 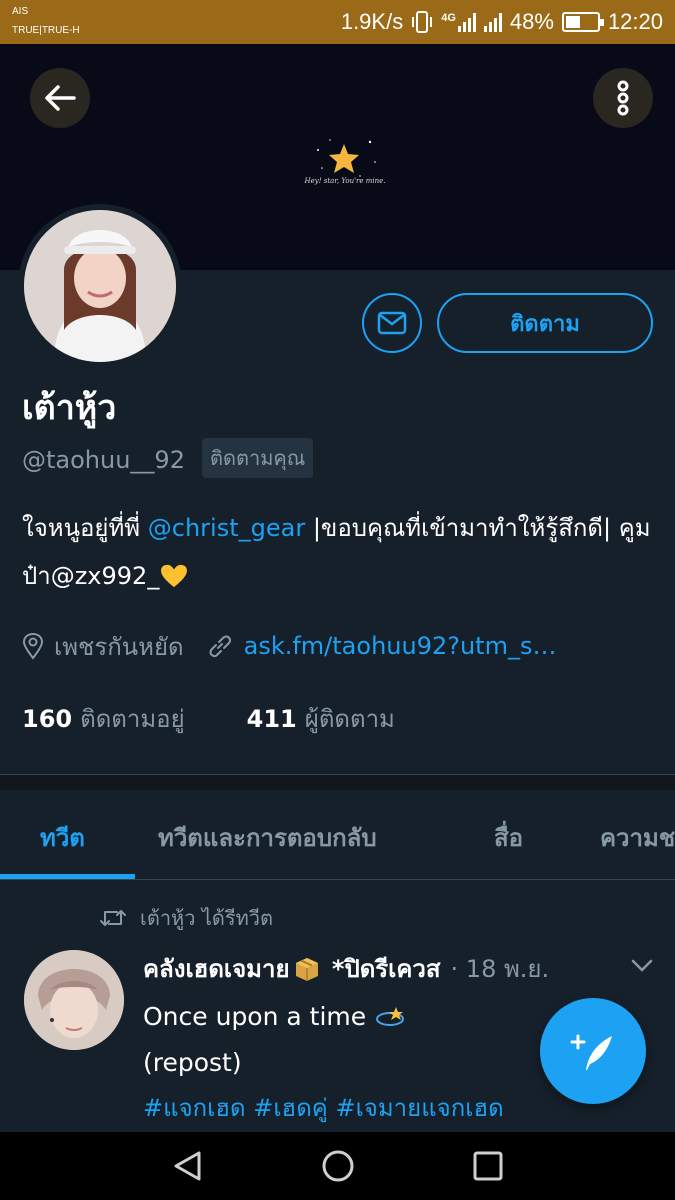 I want to click on retweet-label: เต้าหู้ว ได้รีทวีต, so click(x=207, y=918).